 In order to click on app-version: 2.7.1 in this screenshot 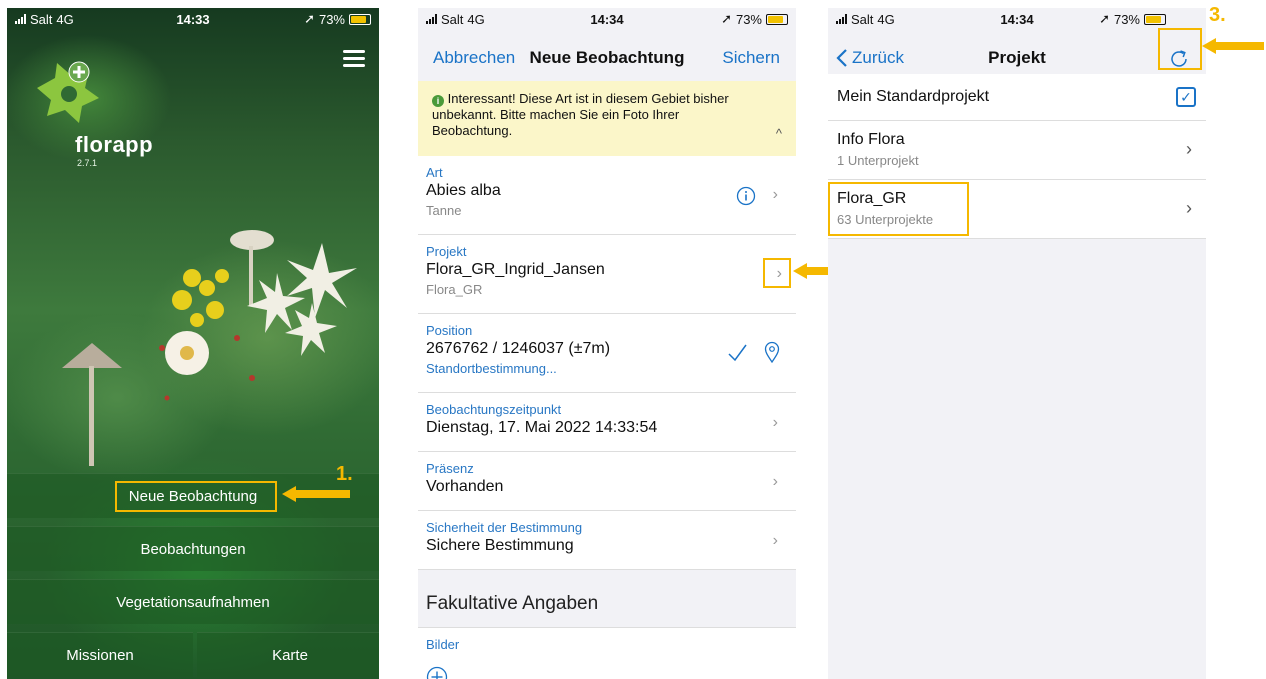, I will do `click(87, 163)`.